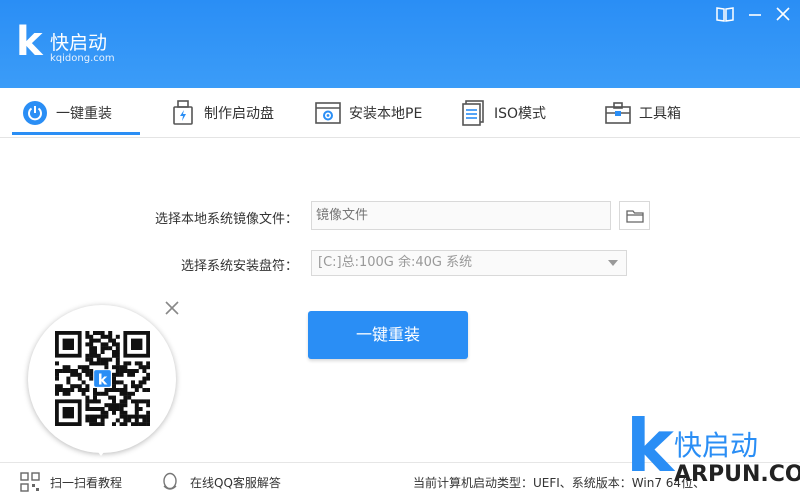  What do you see at coordinates (613, 263) in the screenshot?
I see `chevron-down-icon` at bounding box center [613, 263].